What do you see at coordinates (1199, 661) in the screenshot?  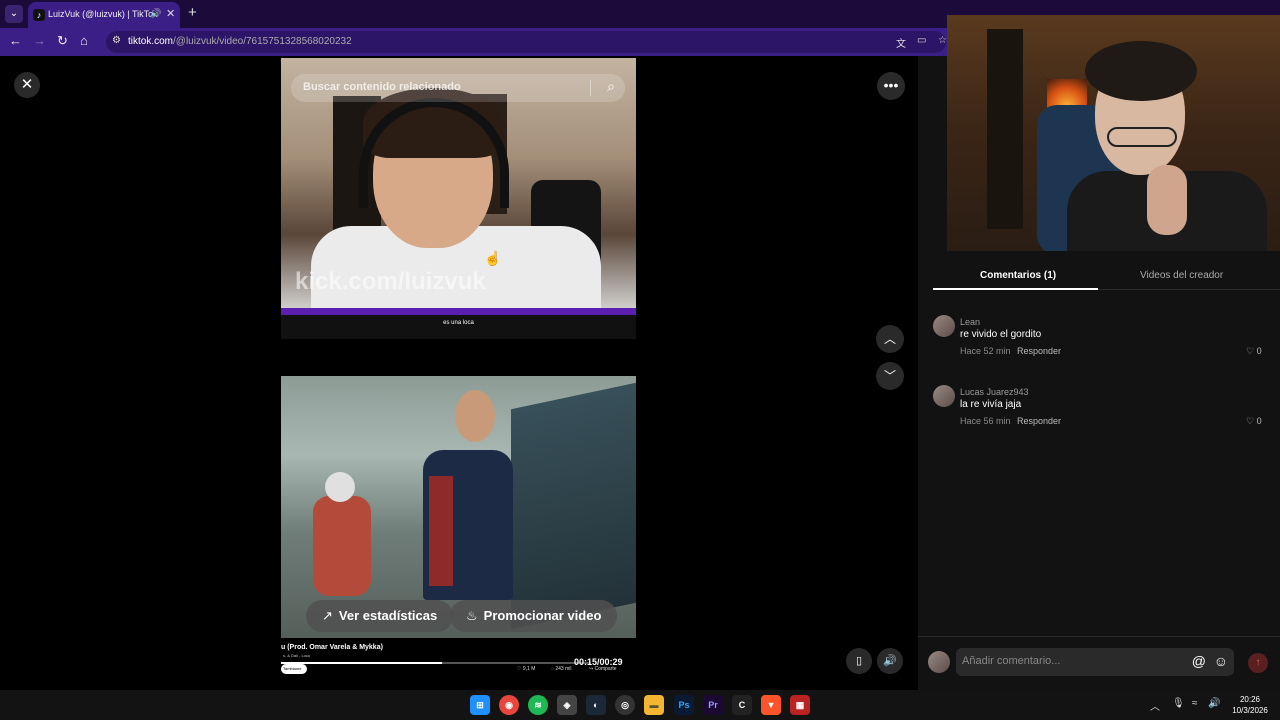 I see `mention-icon: @` at bounding box center [1199, 661].